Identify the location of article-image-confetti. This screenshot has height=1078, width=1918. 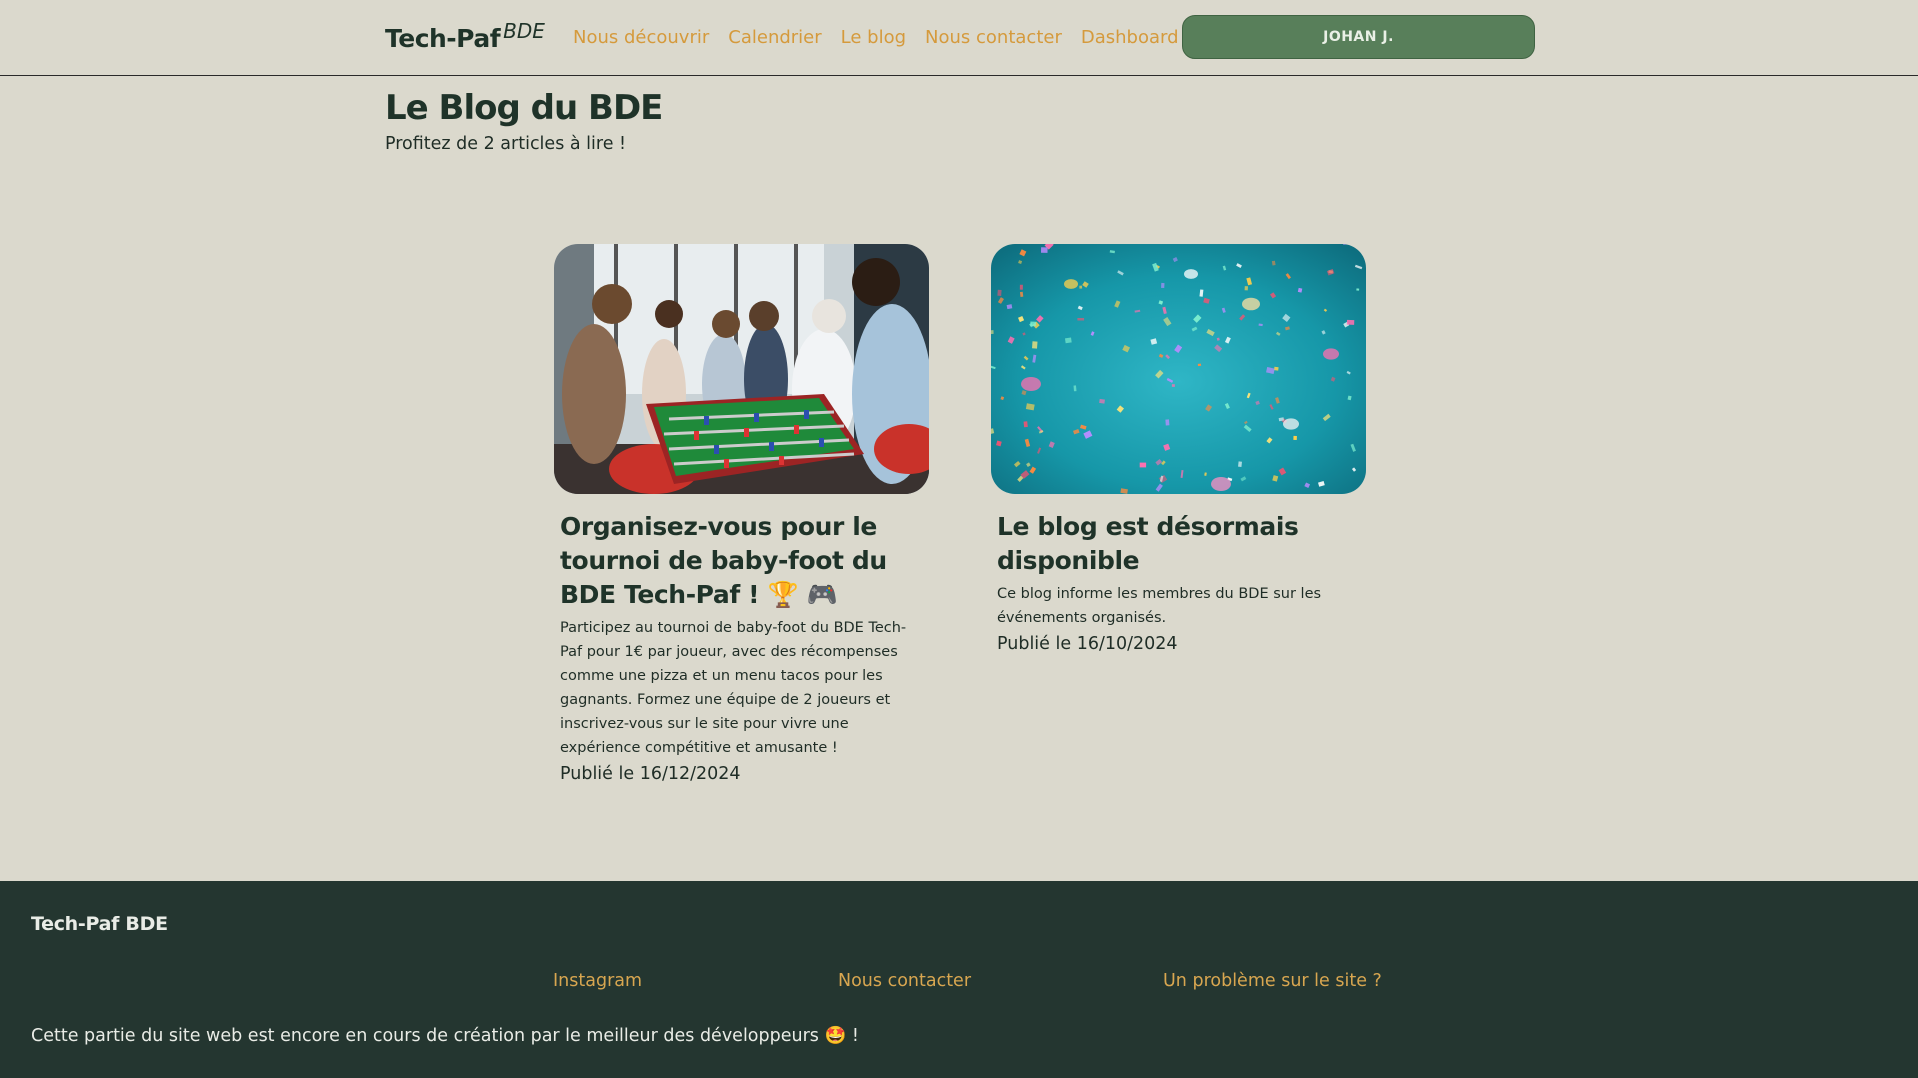
(1178, 369).